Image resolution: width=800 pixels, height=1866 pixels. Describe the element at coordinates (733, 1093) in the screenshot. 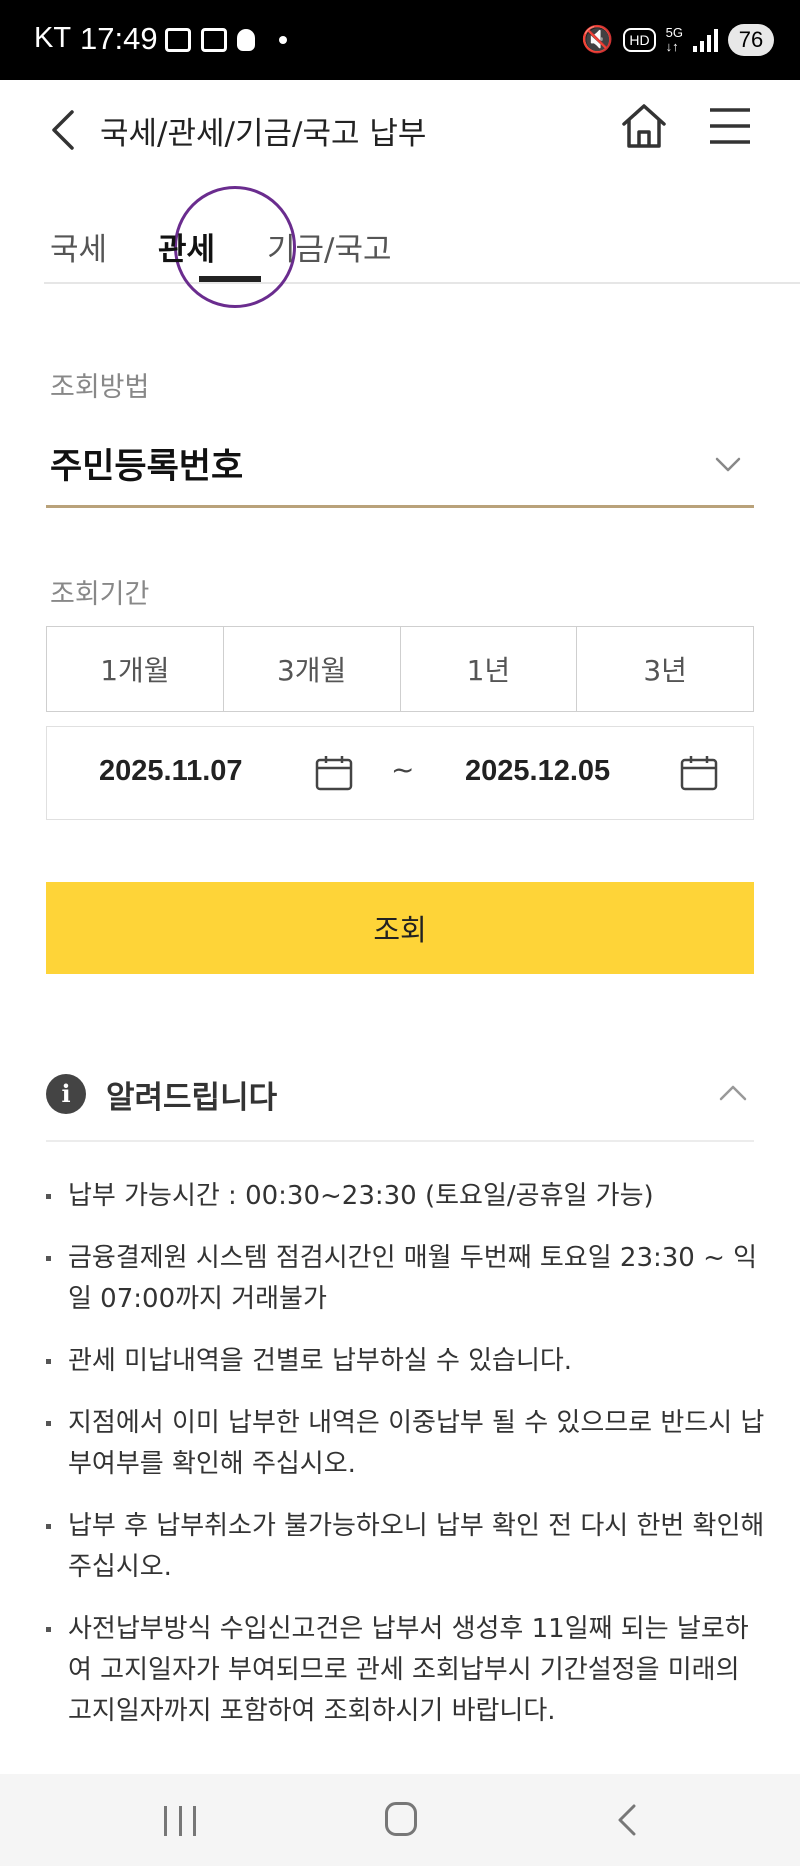

I see `chevron-up-icon` at that location.